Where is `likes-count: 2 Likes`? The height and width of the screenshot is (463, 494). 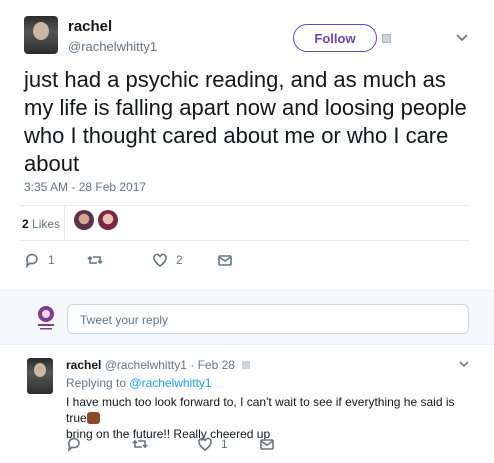
likes-count: 2 Likes is located at coordinates (41, 224).